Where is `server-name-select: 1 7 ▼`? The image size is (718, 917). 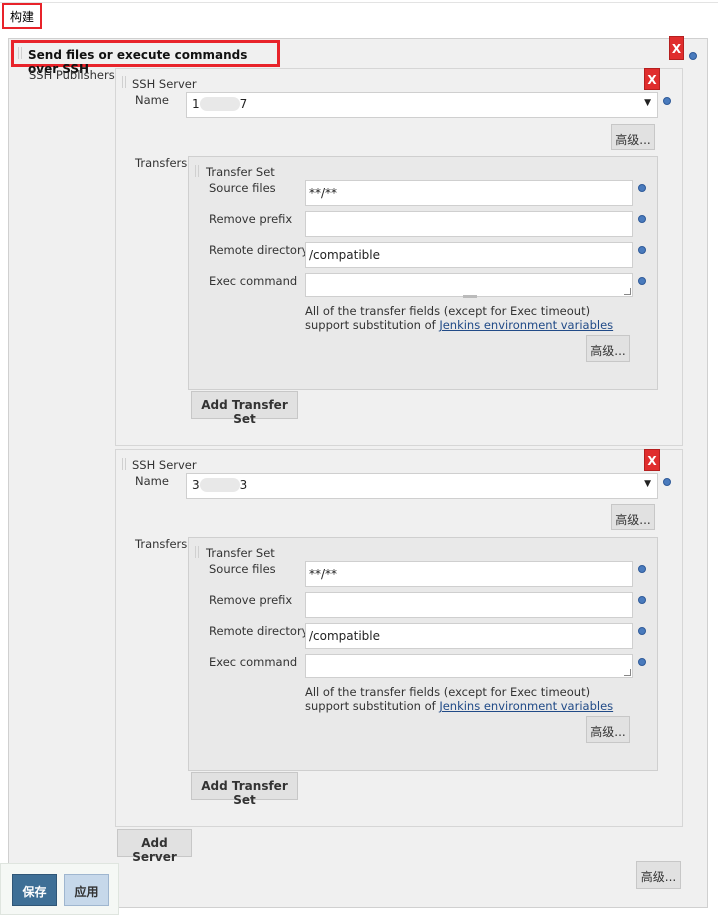
server-name-select: 1 7 ▼ is located at coordinates (422, 105).